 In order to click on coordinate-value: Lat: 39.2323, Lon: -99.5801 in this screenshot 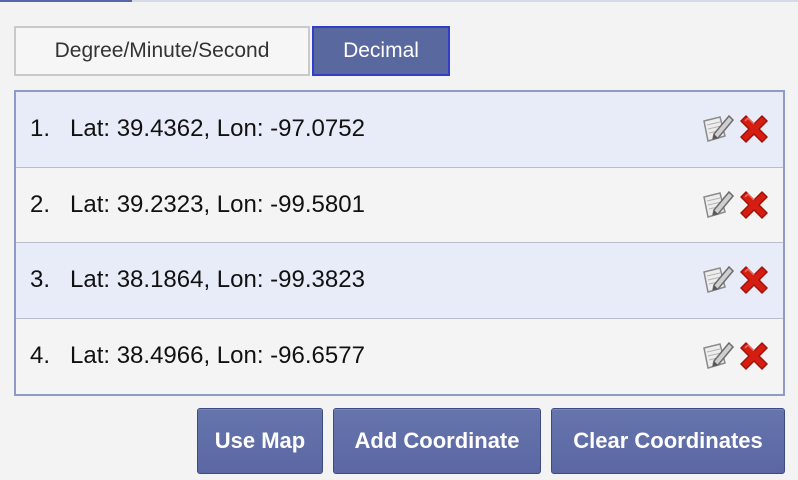, I will do `click(217, 204)`.